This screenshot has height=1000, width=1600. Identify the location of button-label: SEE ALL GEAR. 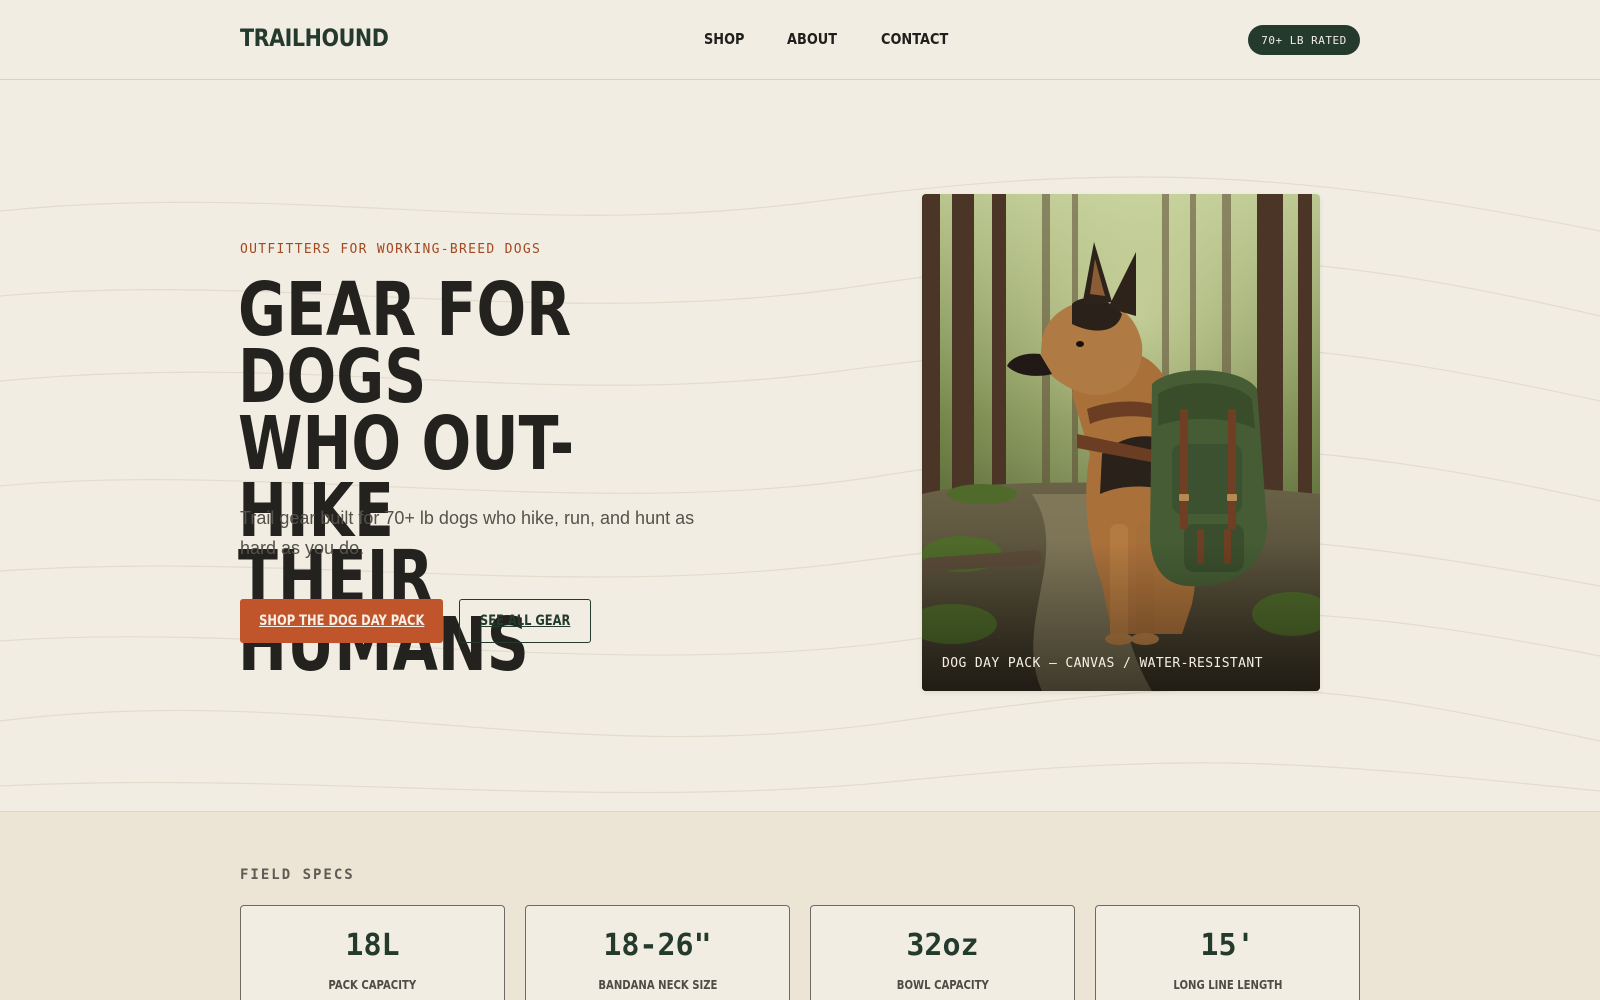
(525, 621).